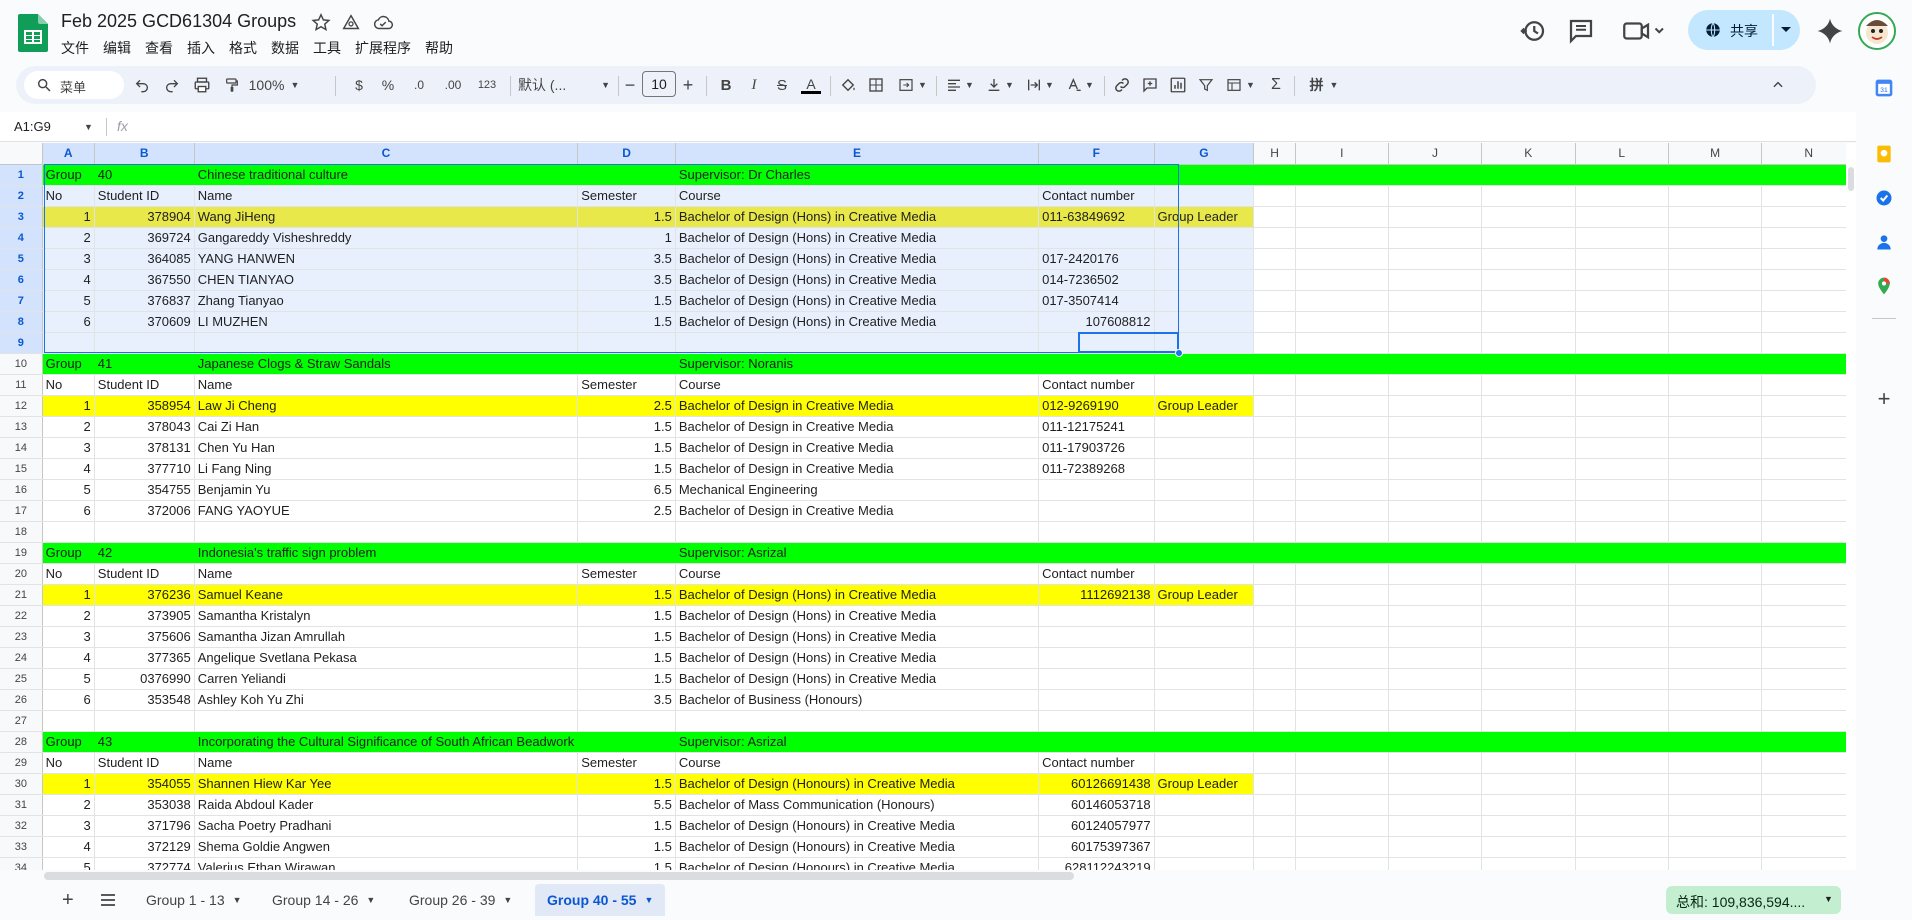 The width and height of the screenshot is (1912, 920). What do you see at coordinates (144, 532) in the screenshot?
I see `cell-b18` at bounding box center [144, 532].